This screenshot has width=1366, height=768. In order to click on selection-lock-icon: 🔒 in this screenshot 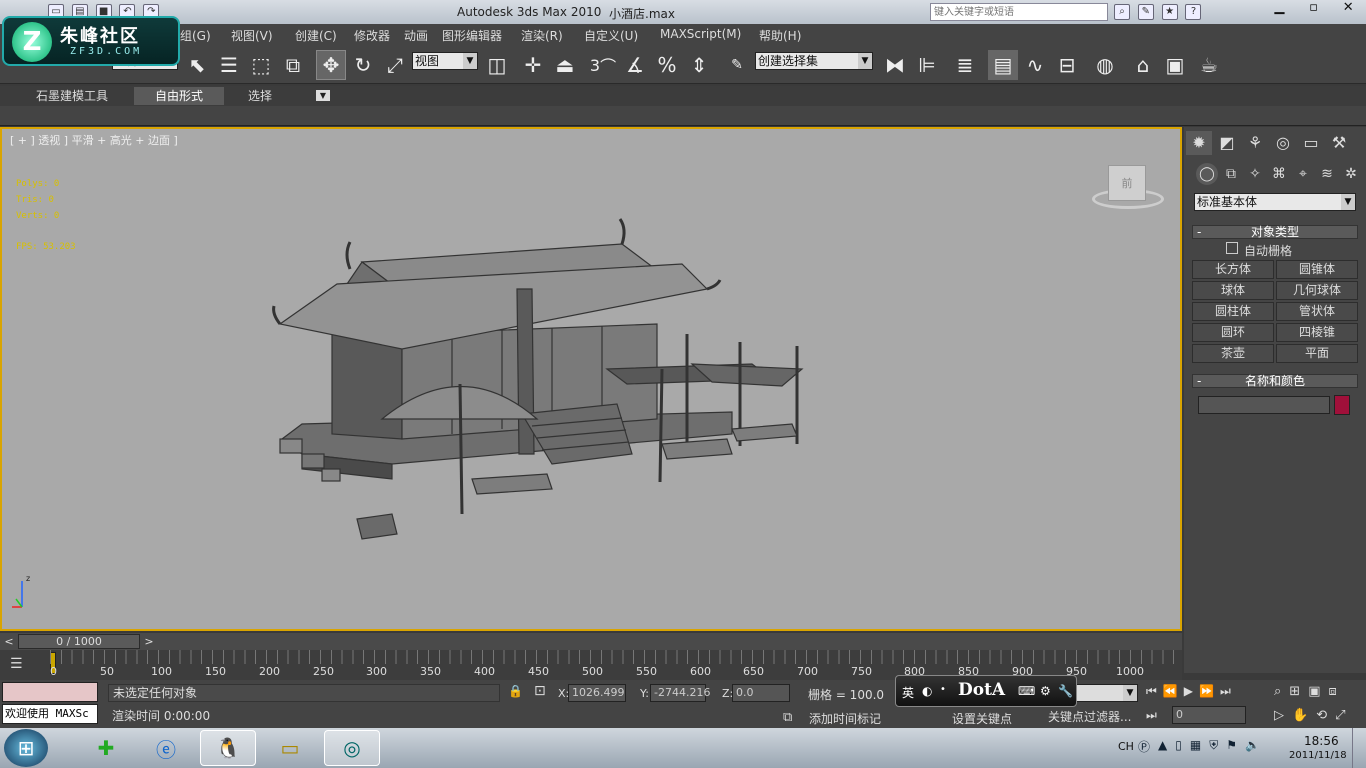, I will do `click(515, 691)`.